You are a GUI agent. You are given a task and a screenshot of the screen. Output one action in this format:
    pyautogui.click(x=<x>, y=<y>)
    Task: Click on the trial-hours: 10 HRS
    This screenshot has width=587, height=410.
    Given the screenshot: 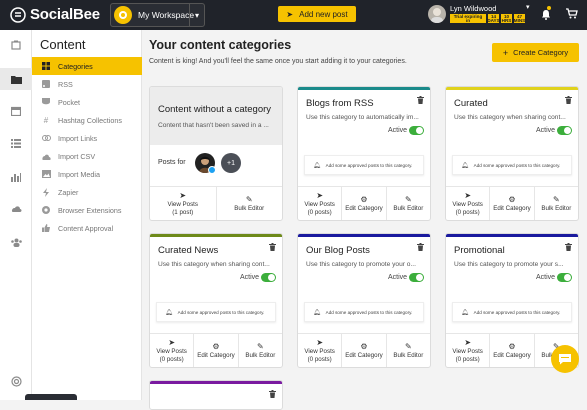 What is the action you would take?
    pyautogui.click(x=506, y=18)
    